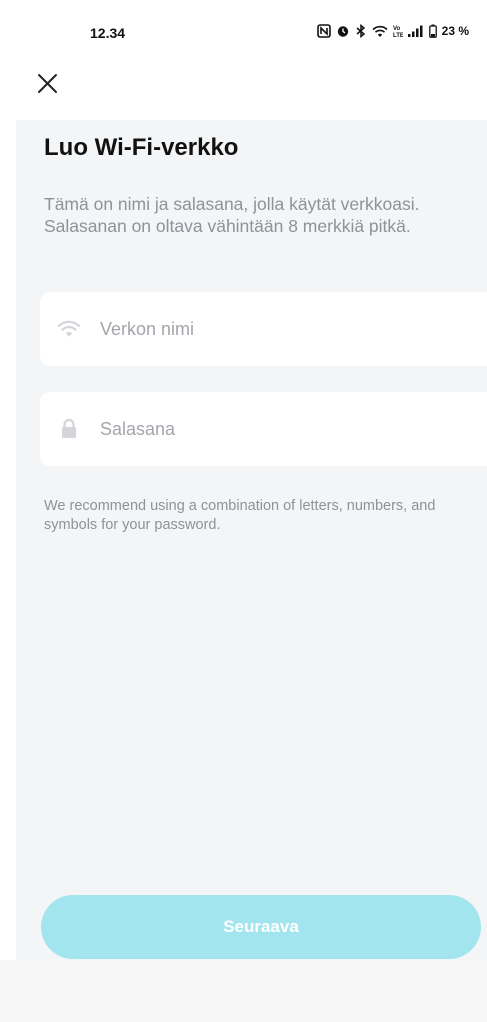 This screenshot has width=487, height=1022. I want to click on page-title: Luo Wi-Fi-verkko, so click(141, 147).